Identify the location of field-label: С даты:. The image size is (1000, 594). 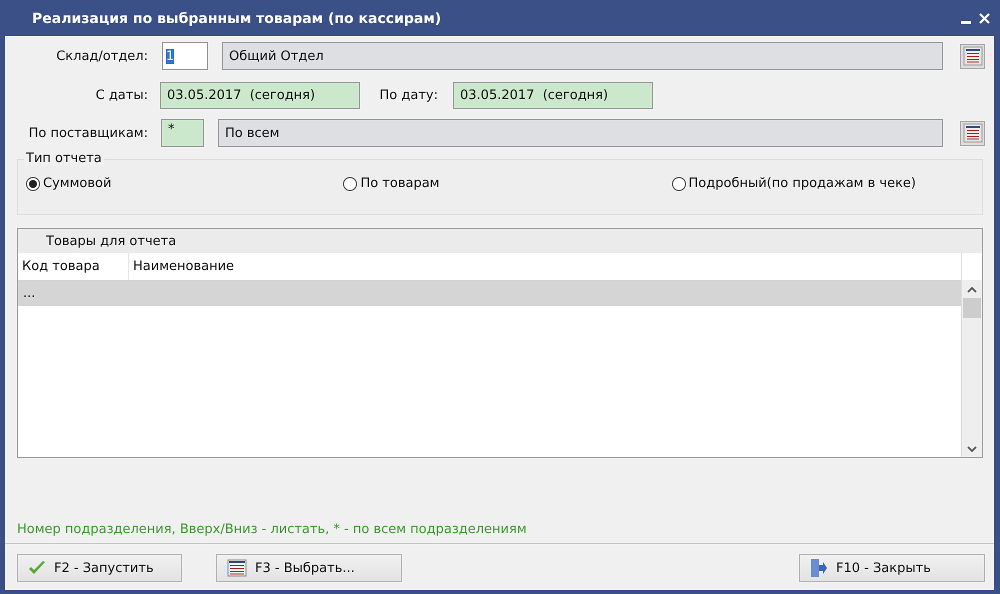
(121, 95).